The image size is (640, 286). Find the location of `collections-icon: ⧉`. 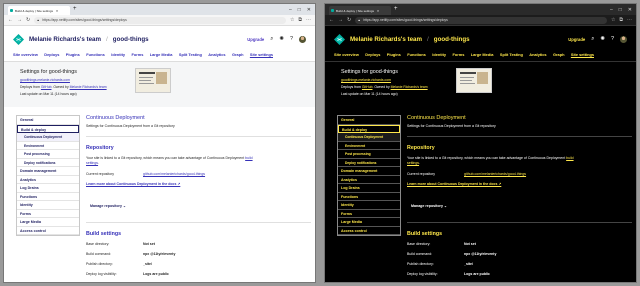

collections-icon: ⧉ is located at coordinates (621, 20).